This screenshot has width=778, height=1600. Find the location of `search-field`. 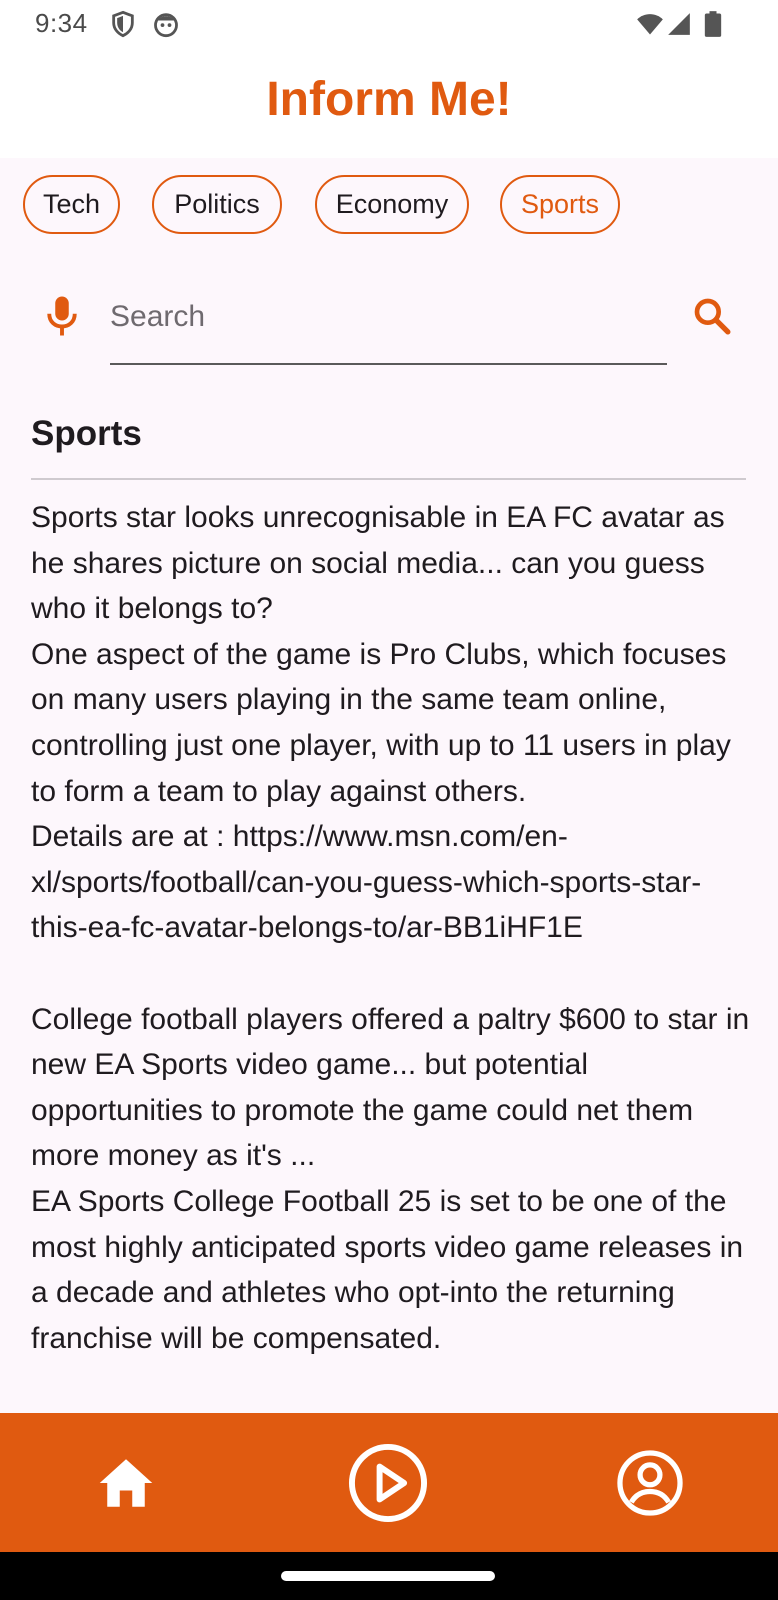

search-field is located at coordinates (388, 323).